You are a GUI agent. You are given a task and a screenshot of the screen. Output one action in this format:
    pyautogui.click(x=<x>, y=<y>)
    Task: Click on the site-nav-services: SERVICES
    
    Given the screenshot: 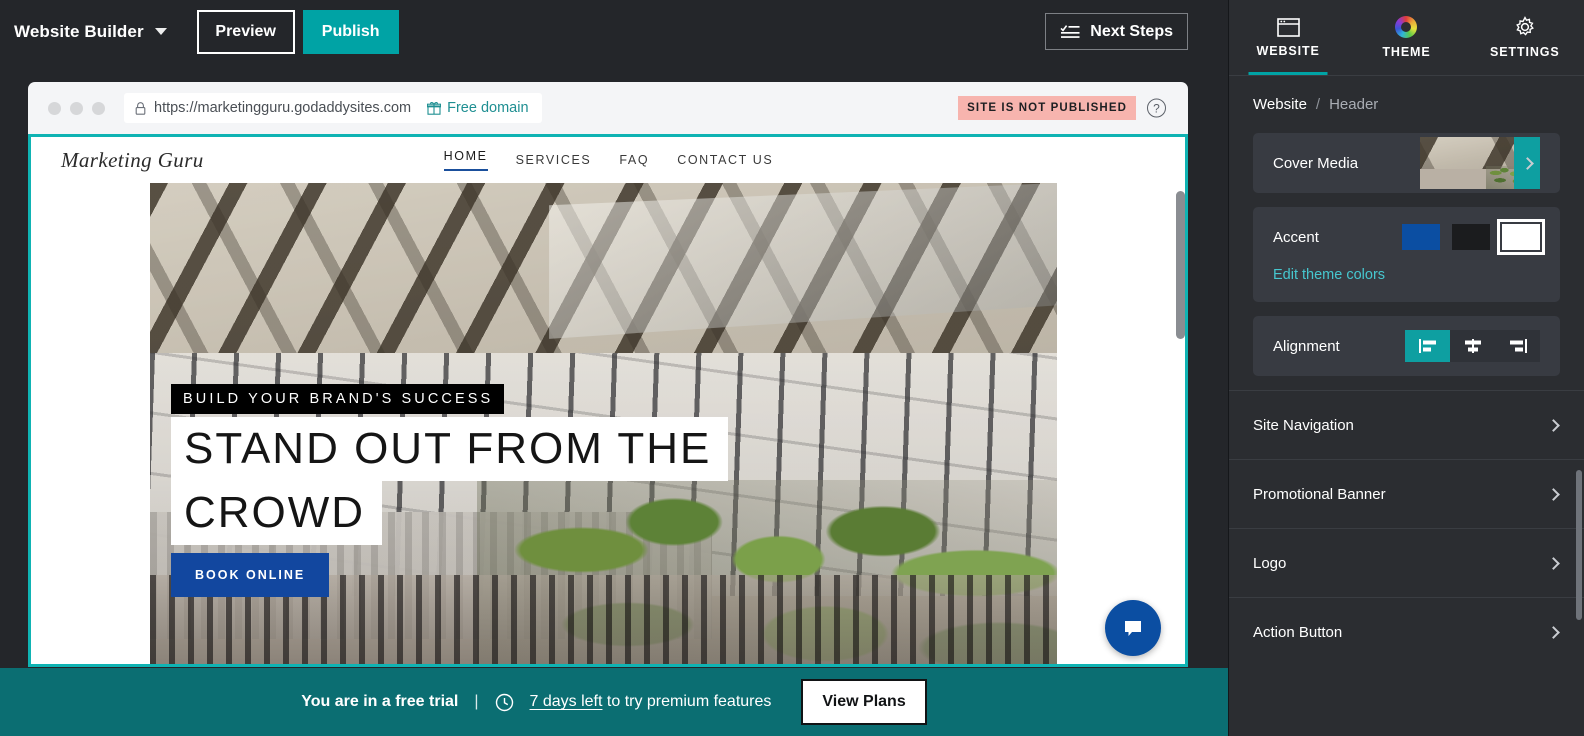 What is the action you would take?
    pyautogui.click(x=554, y=160)
    